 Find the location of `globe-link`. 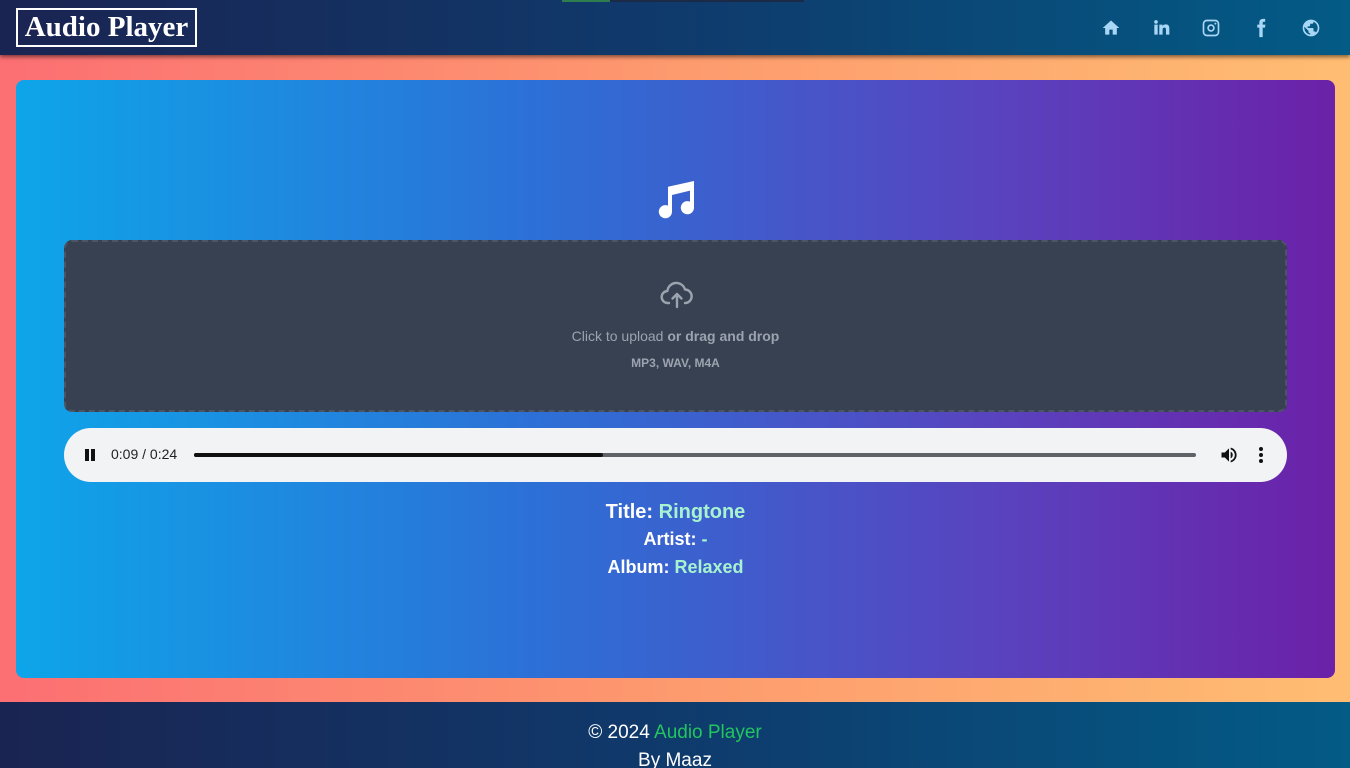

globe-link is located at coordinates (1311, 28).